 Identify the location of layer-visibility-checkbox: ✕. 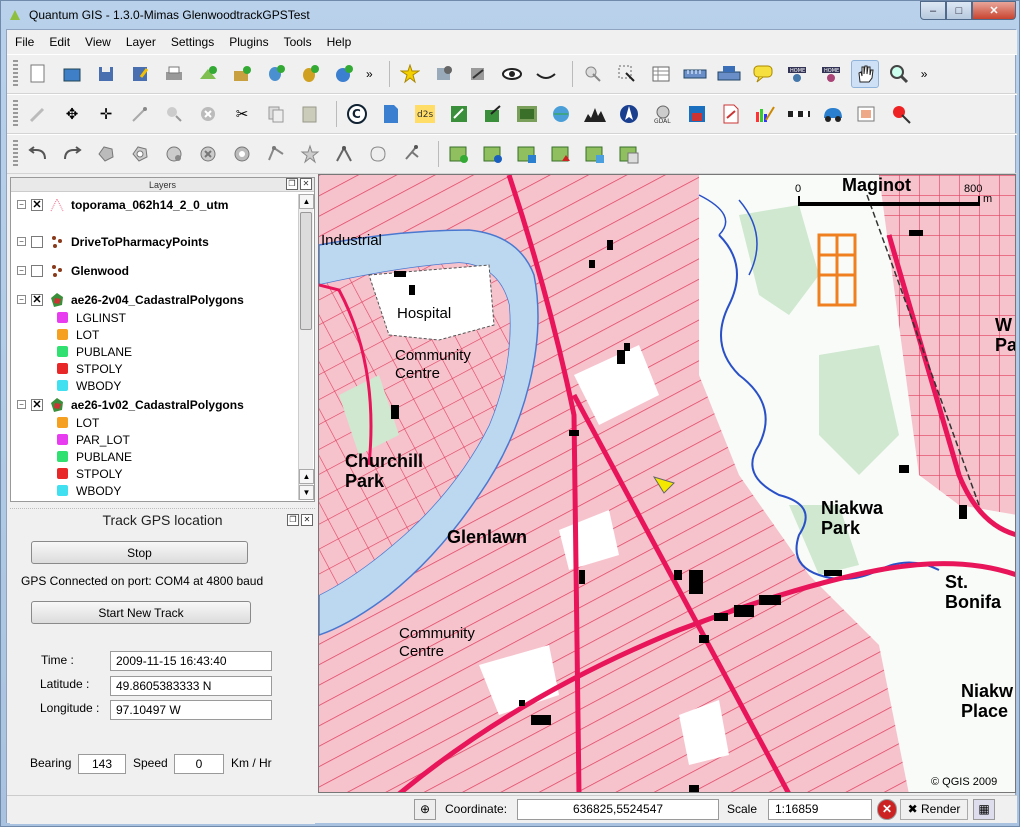
(37, 299).